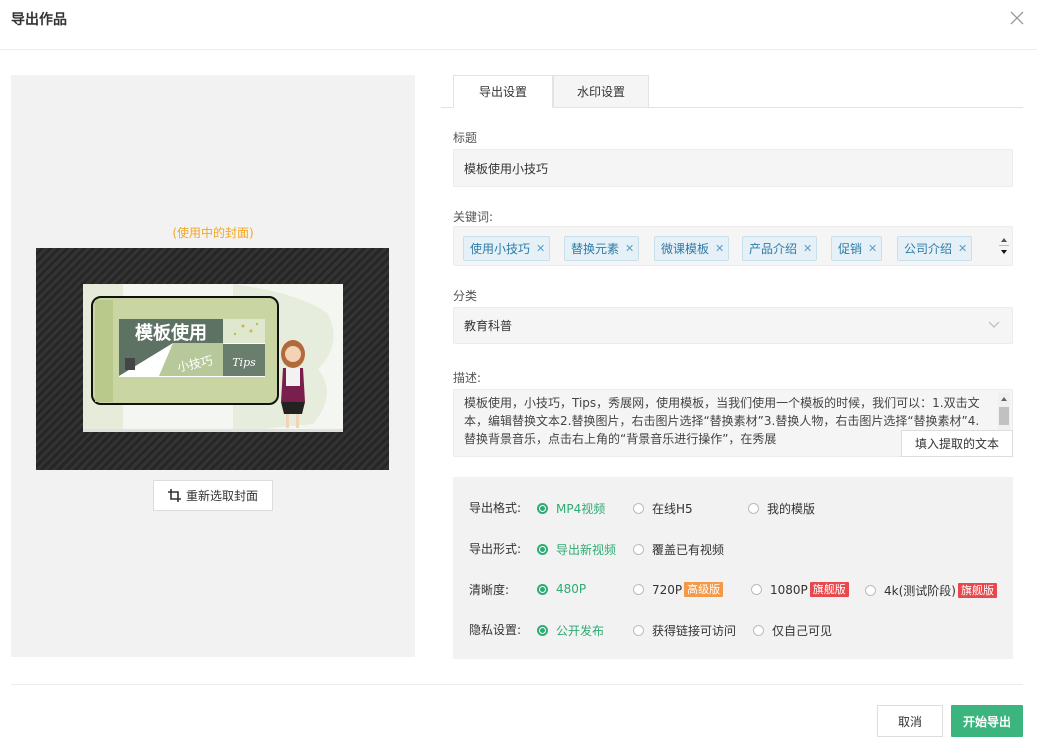 Image resolution: width=1037 pixels, height=754 pixels. I want to click on tab-watermark-settings: 水印设置, so click(601, 91).